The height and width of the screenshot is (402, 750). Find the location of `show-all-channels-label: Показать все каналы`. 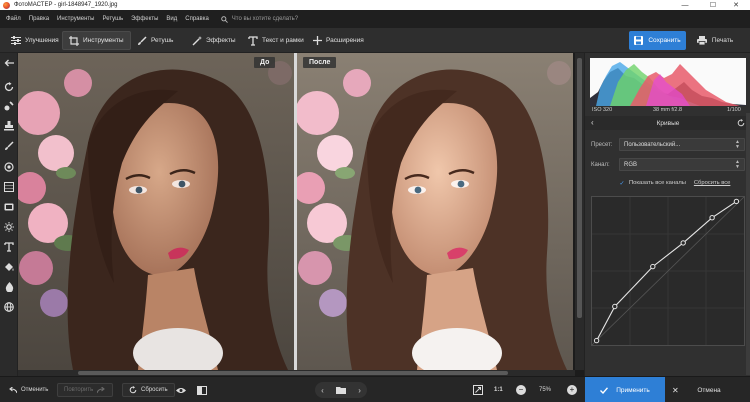

show-all-channels-label: Показать все каналы is located at coordinates (657, 183).